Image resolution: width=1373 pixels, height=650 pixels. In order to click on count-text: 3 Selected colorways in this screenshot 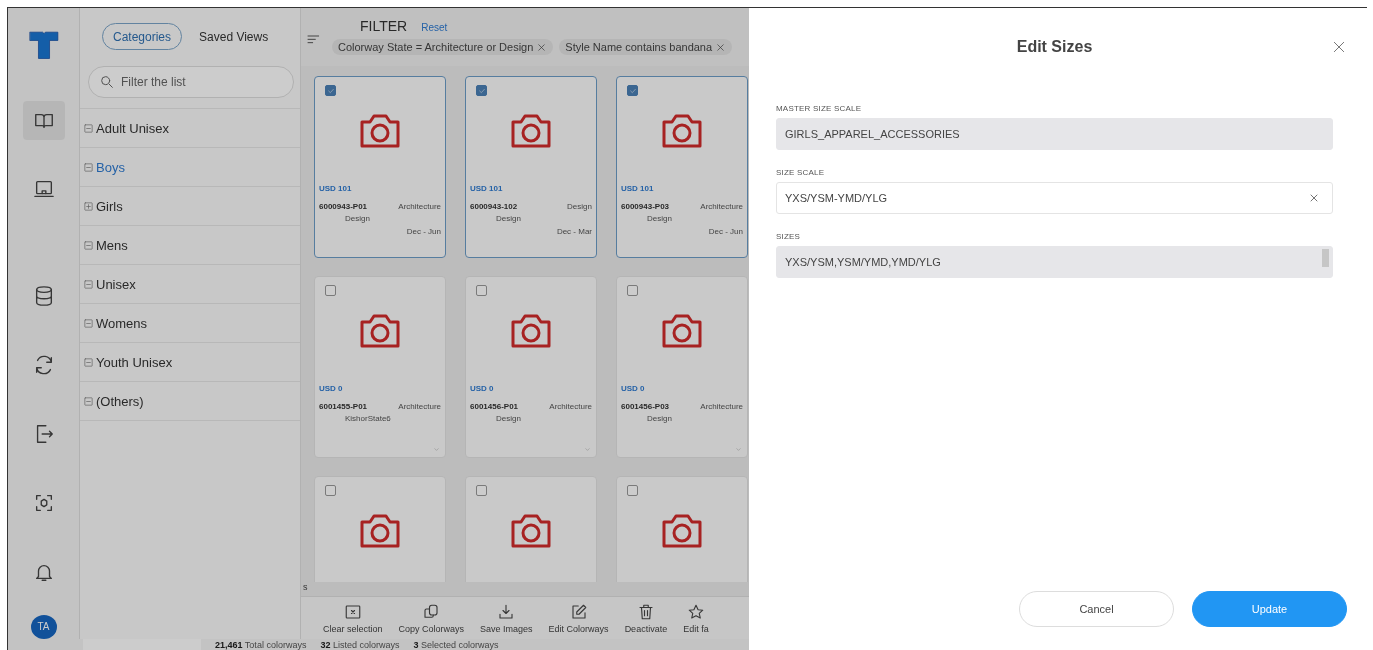, I will do `click(456, 645)`.